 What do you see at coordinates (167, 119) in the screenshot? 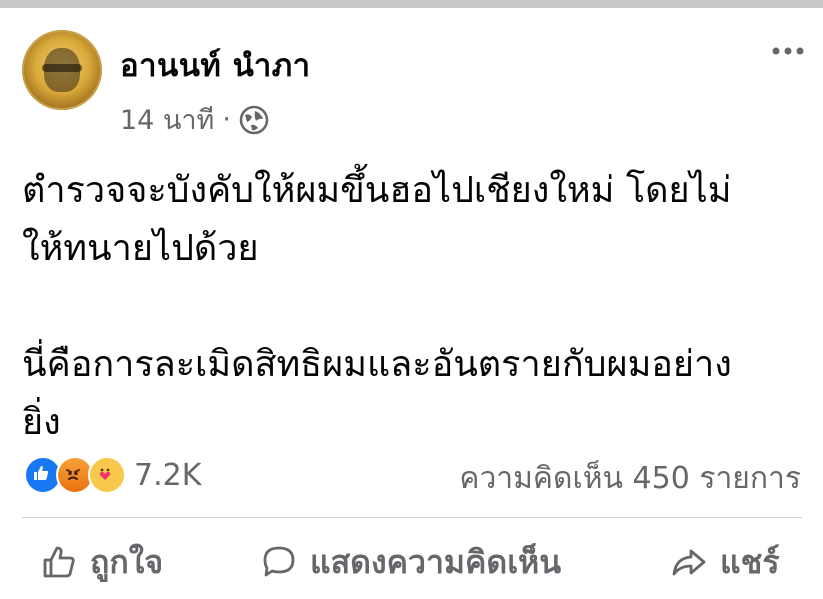
I see `post-time: 14 นาที` at bounding box center [167, 119].